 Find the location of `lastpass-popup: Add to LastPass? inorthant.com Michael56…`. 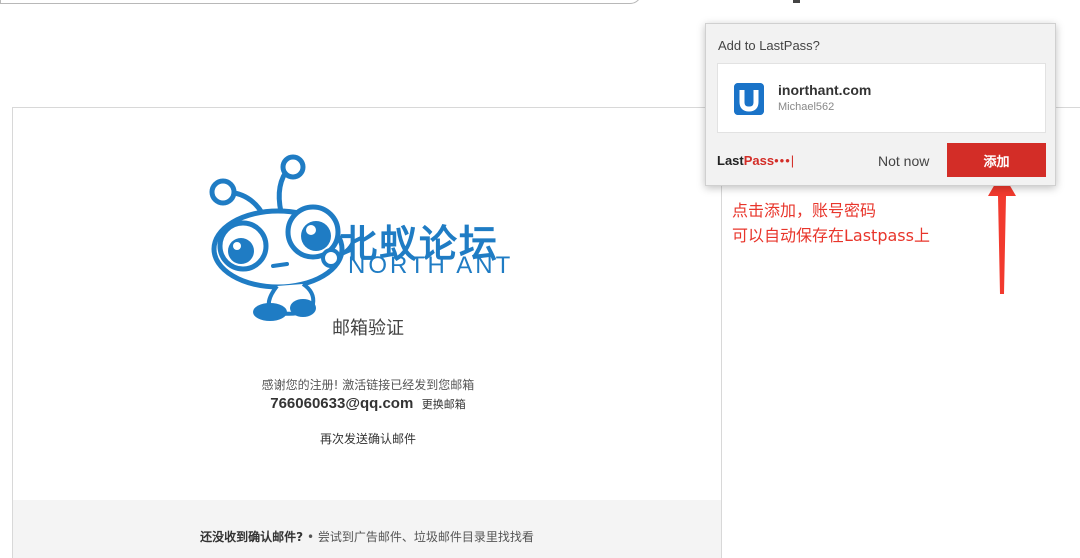

lastpass-popup: Add to LastPass? inorthant.com Michael56… is located at coordinates (880, 104).